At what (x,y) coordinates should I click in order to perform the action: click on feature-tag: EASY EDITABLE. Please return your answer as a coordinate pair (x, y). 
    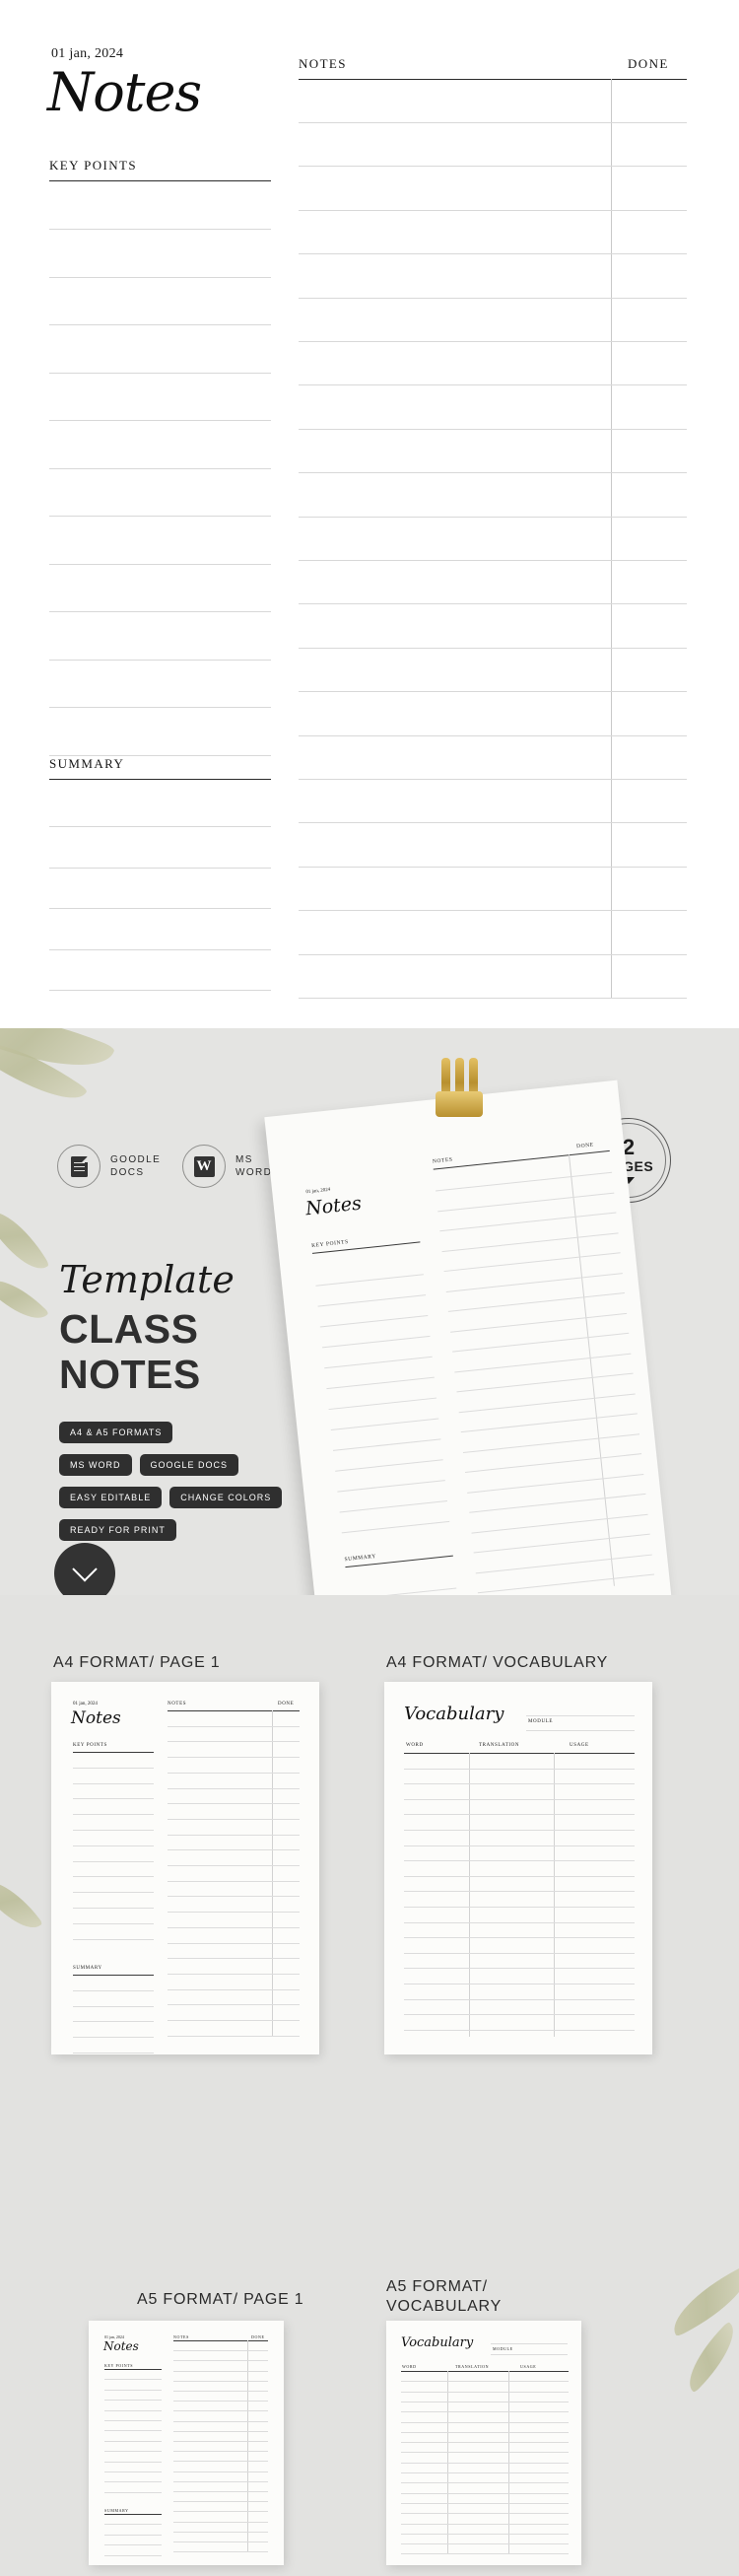
    Looking at the image, I should click on (111, 1497).